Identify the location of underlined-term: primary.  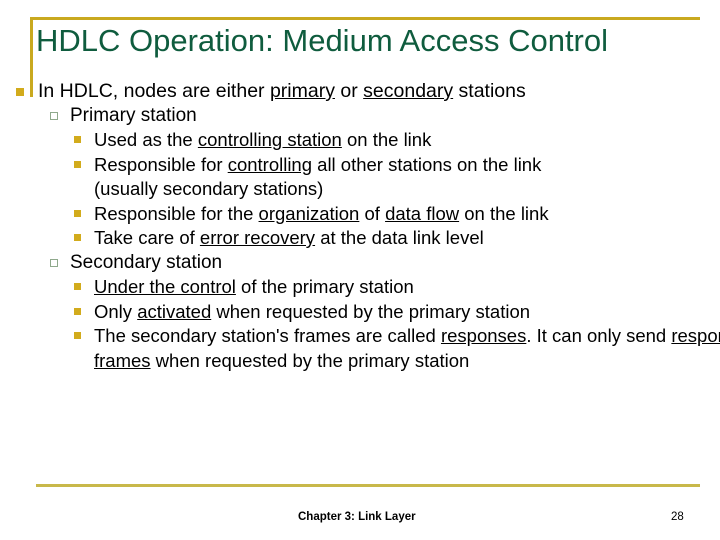
(302, 91).